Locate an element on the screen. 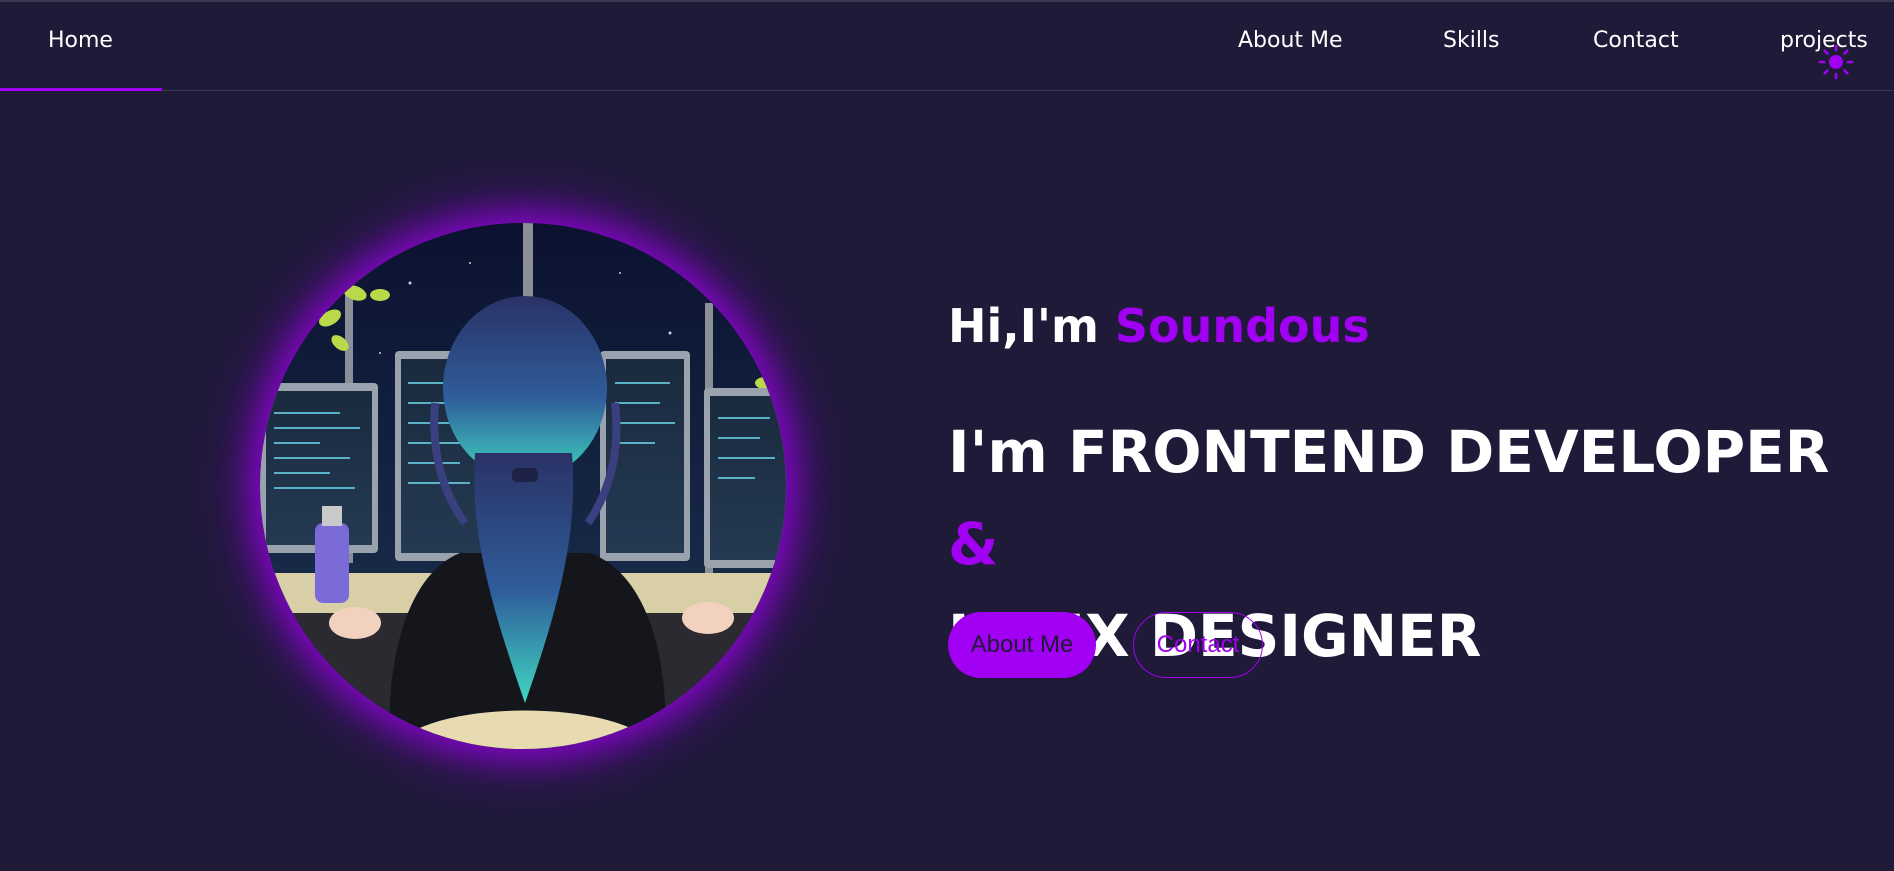  role-ampersand: & is located at coordinates (973, 544).